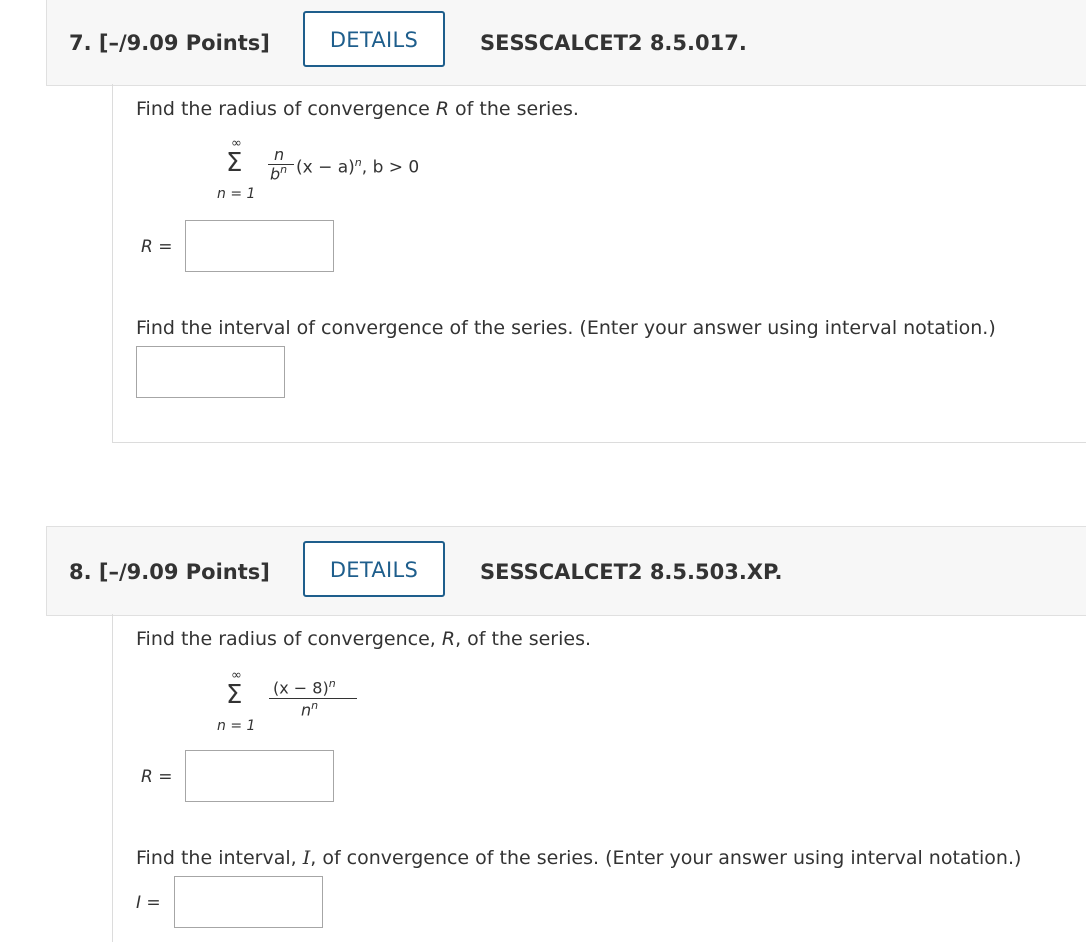 This screenshot has width=1086, height=942. What do you see at coordinates (148, 903) in the screenshot?
I see `question-8-interval-label: I =` at bounding box center [148, 903].